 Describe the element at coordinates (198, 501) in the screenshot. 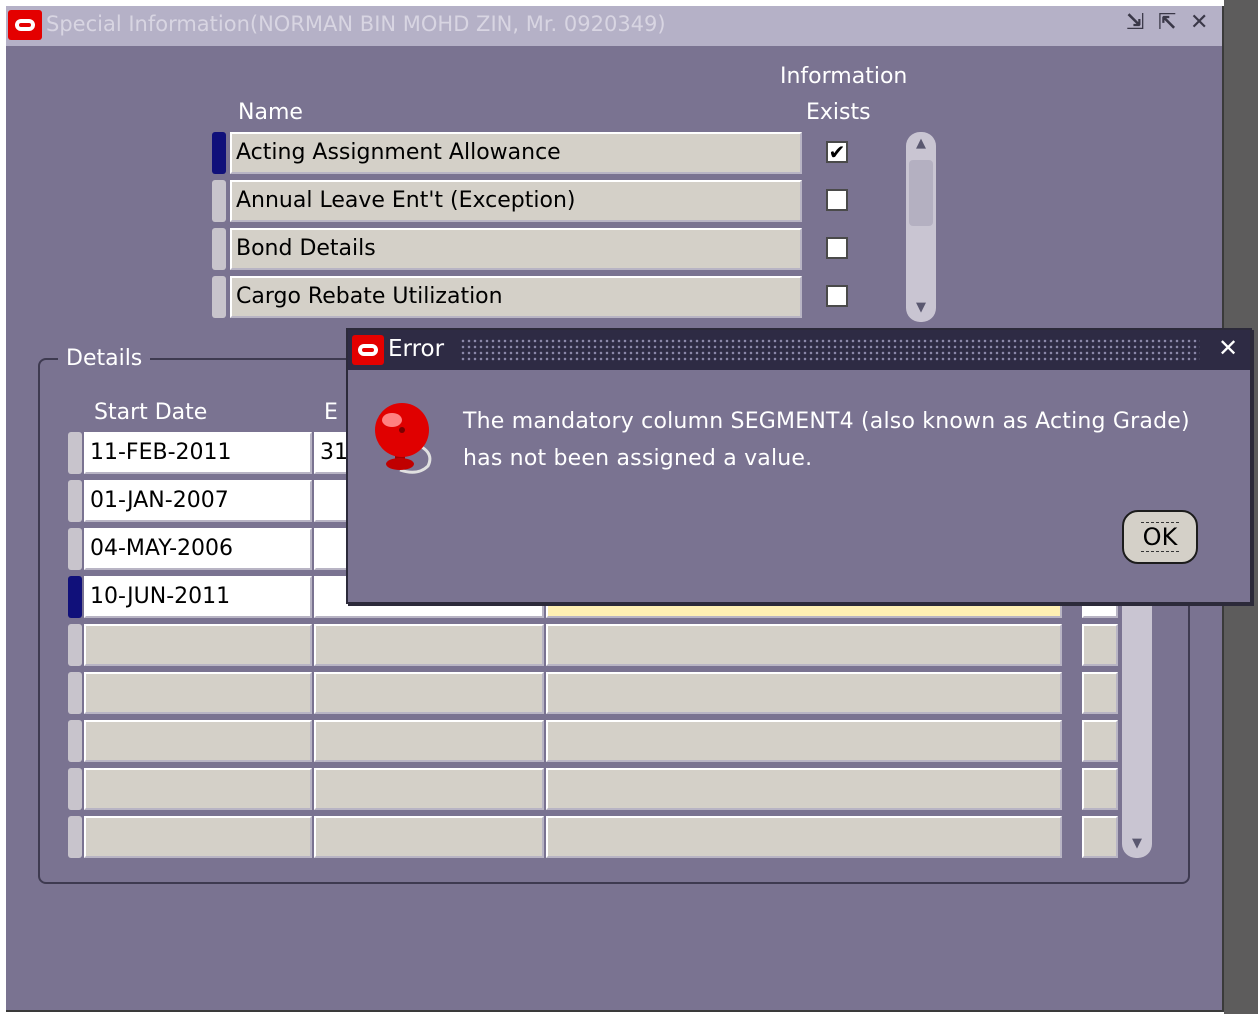

I see `start-date-field: 01-JAN-2007` at that location.